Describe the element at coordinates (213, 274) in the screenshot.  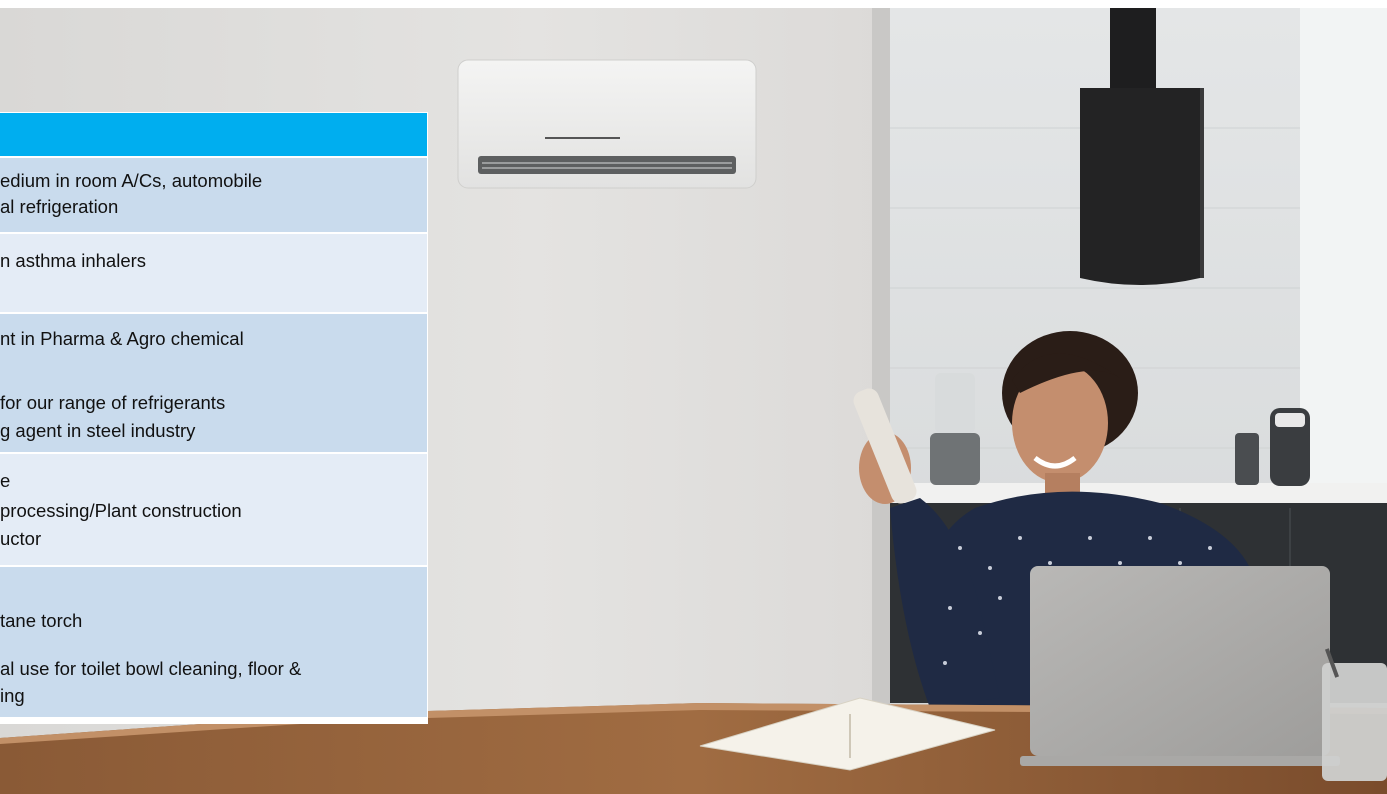
I see `table-row: n asthma inhalers` at that location.